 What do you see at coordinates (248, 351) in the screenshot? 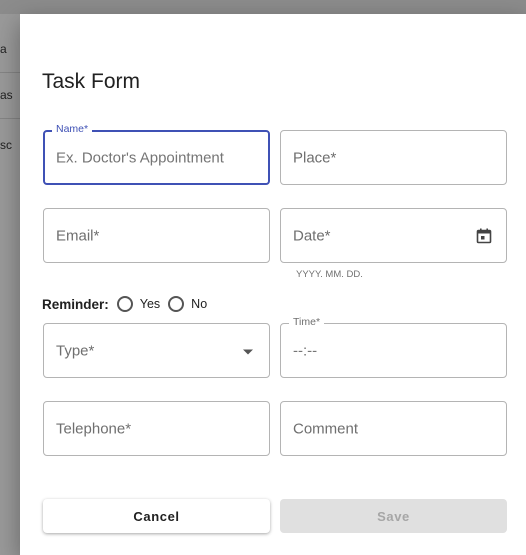
I see `dropdown-arrow-icon` at bounding box center [248, 351].